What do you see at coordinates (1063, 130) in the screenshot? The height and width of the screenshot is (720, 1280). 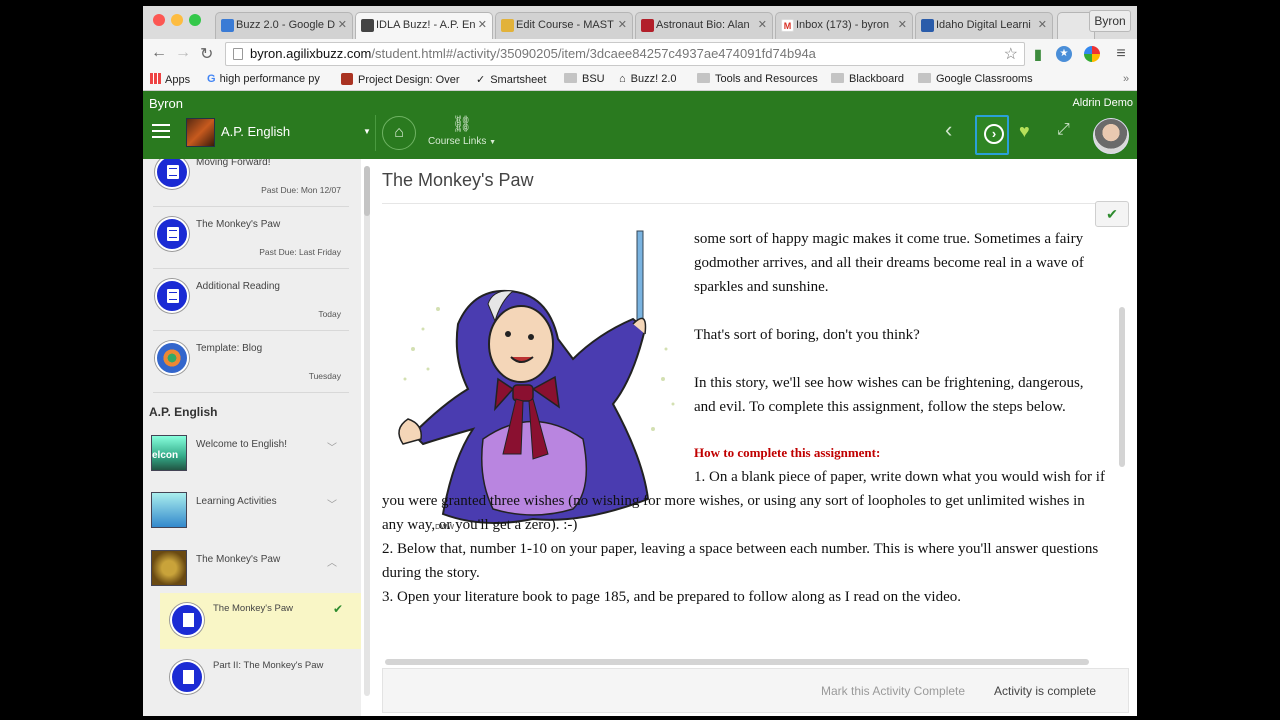 I see `expand-icon: ⤢` at bounding box center [1063, 130].